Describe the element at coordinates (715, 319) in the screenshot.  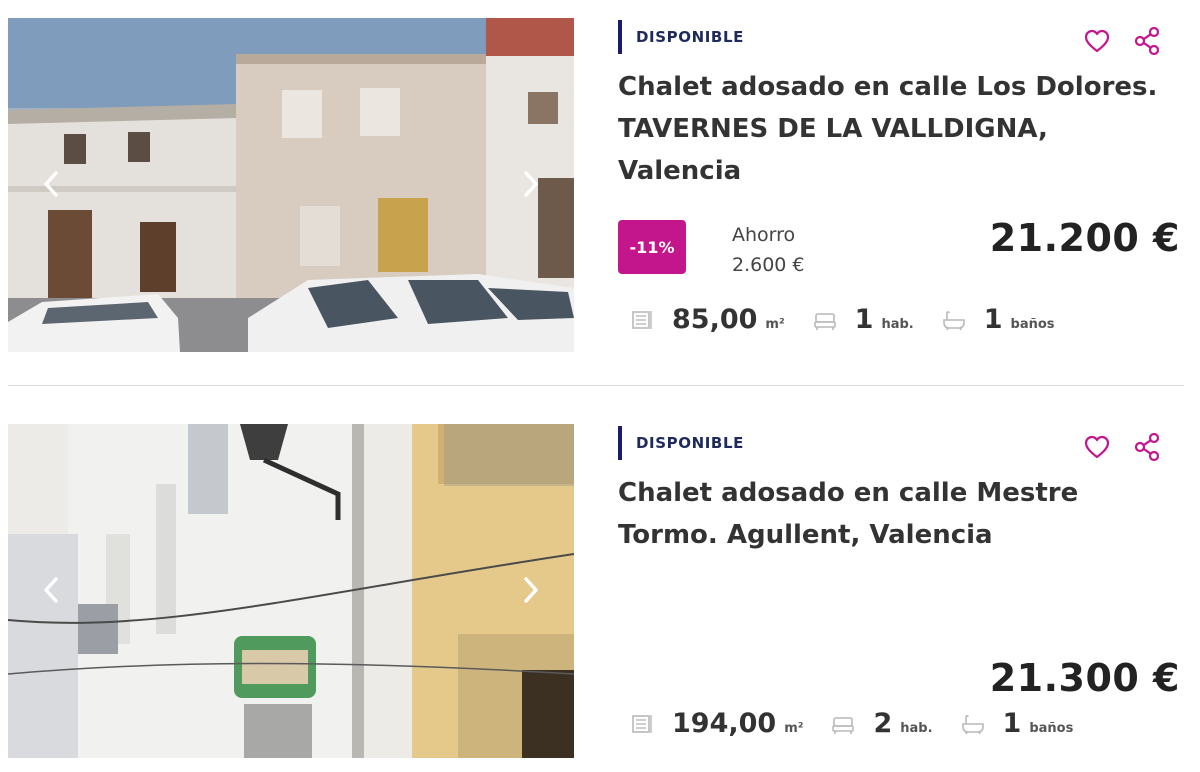
I see `area-value: 85,00` at that location.